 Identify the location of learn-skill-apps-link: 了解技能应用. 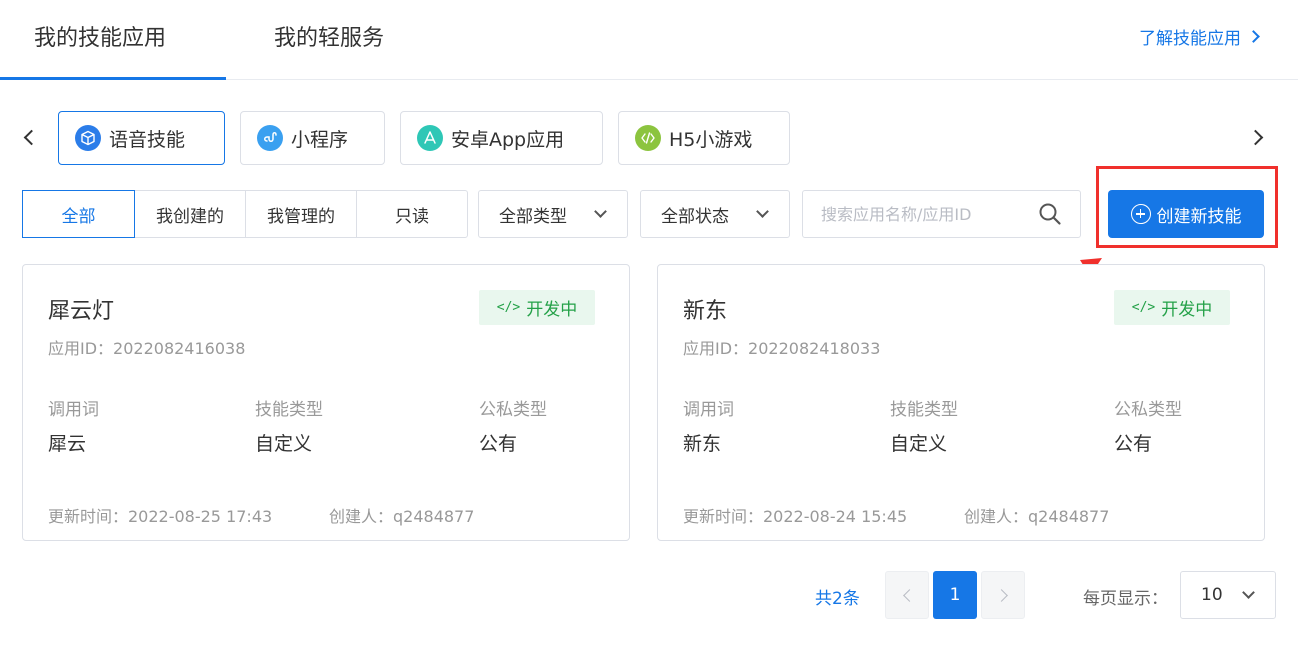
(1199, 36).